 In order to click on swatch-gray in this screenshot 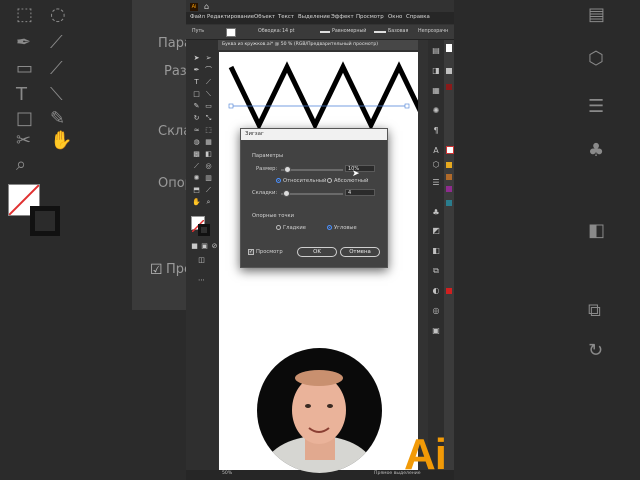, I will do `click(449, 71)`.